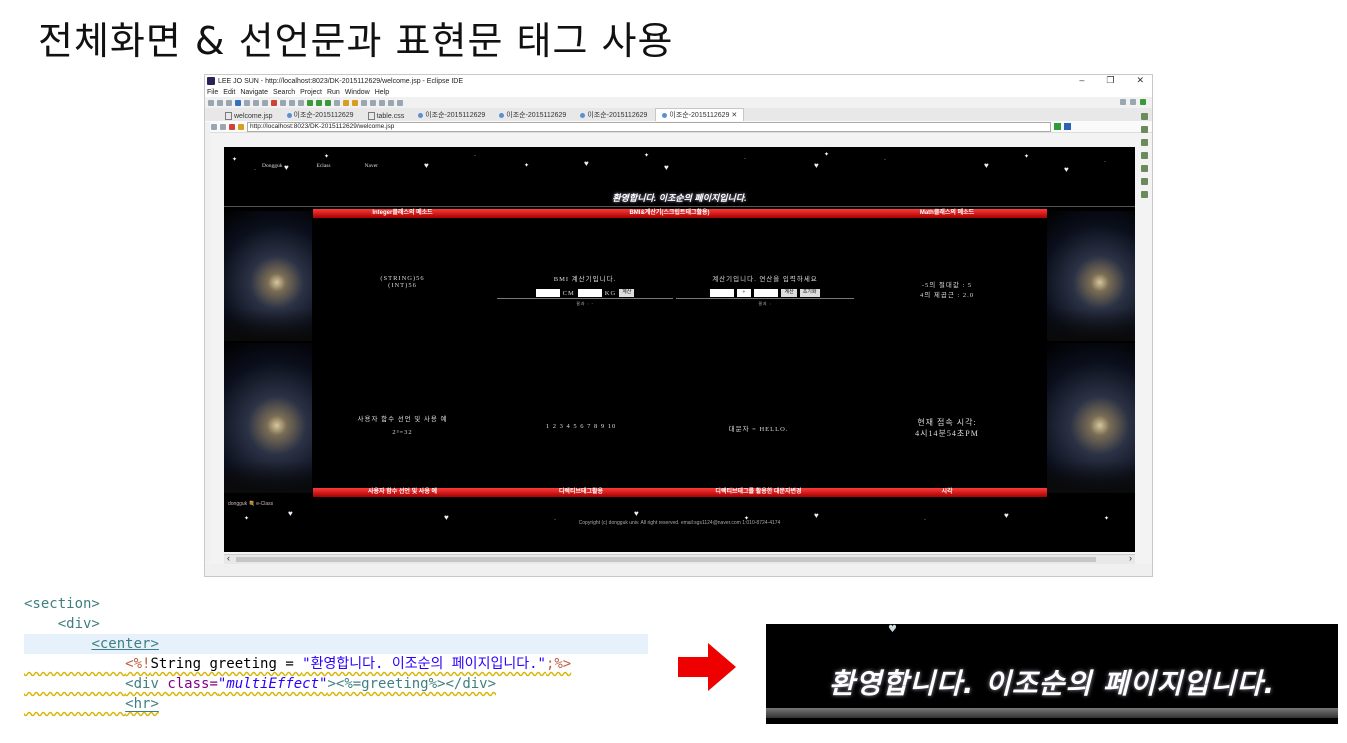  Describe the element at coordinates (758, 429) in the screenshot. I see `uppercase-cell: 대문자 = HELLO.` at that location.